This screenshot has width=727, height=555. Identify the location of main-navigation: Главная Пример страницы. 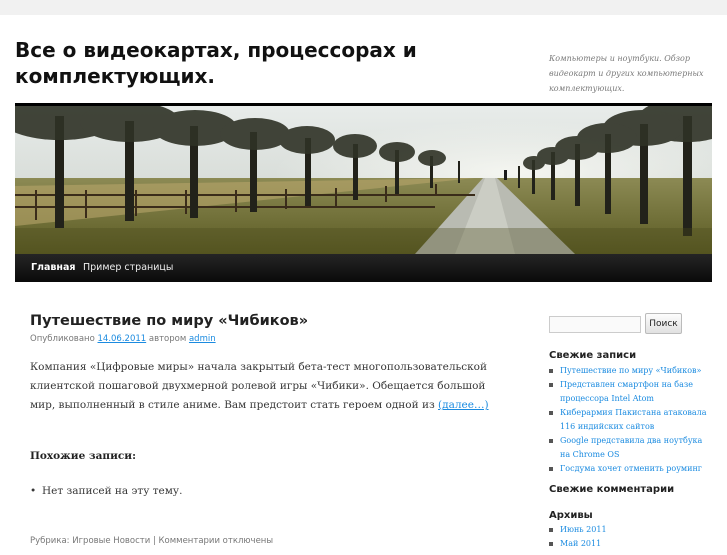
(363, 268).